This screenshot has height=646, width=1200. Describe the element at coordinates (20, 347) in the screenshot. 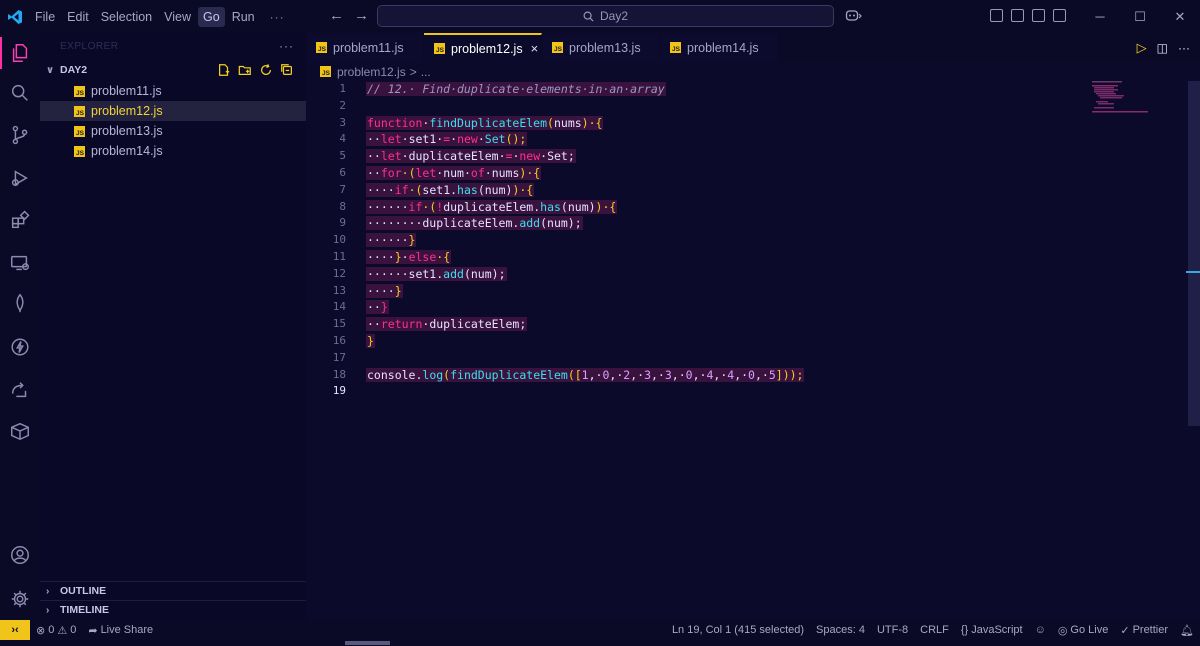

I see `thunder-client-icon` at that location.